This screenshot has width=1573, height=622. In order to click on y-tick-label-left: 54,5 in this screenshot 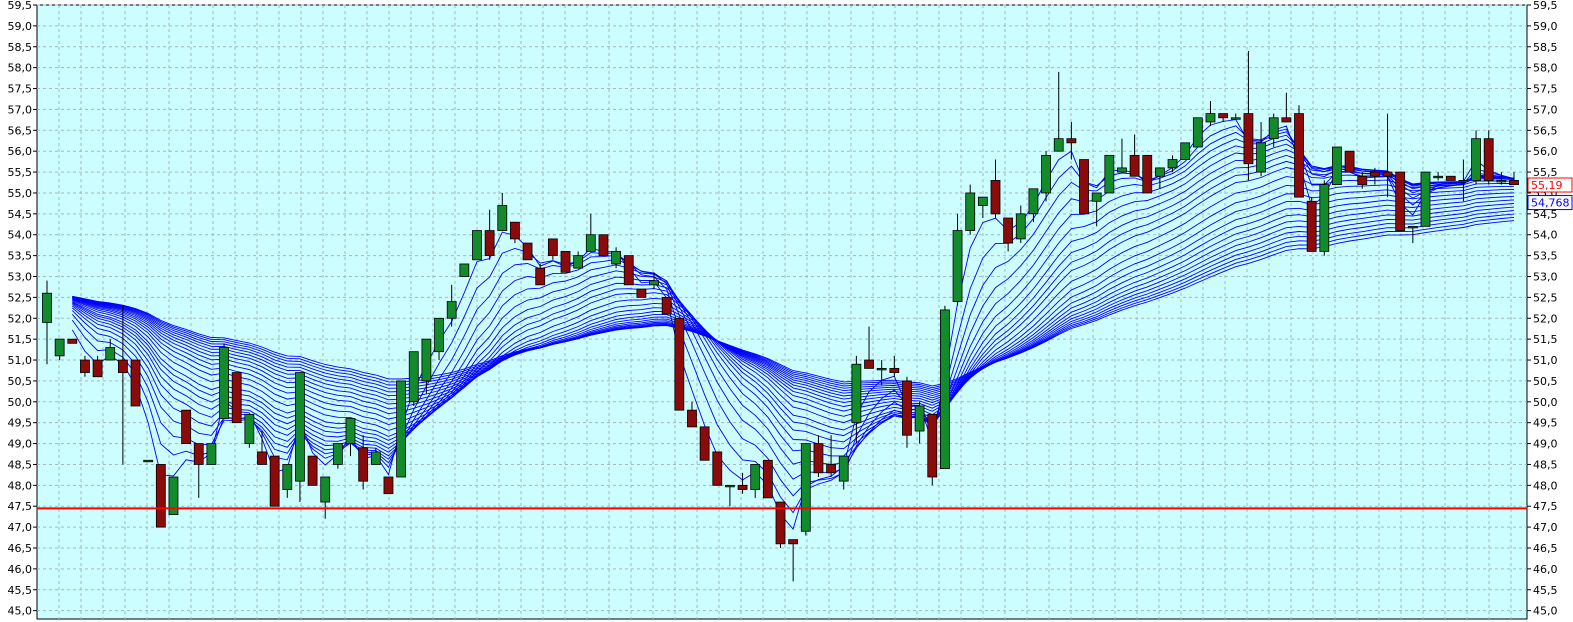, I will do `click(20, 214)`.